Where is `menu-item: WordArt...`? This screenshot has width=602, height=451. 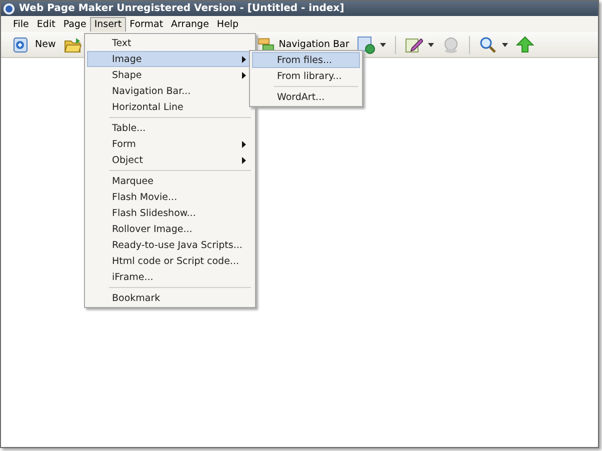 menu-item: WordArt... is located at coordinates (306, 97).